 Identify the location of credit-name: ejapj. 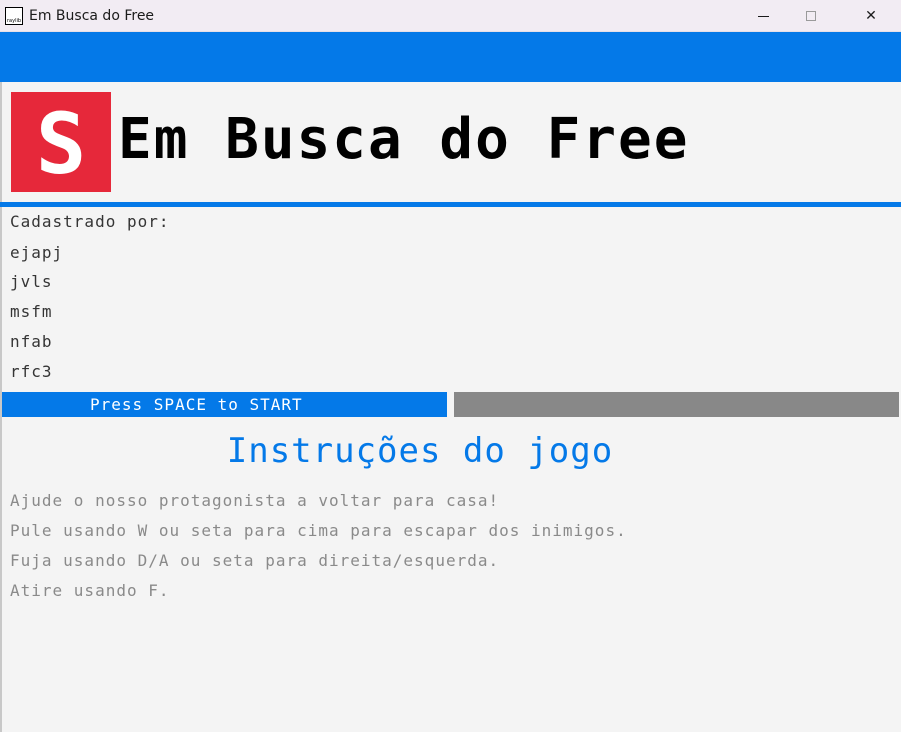
(37, 252).